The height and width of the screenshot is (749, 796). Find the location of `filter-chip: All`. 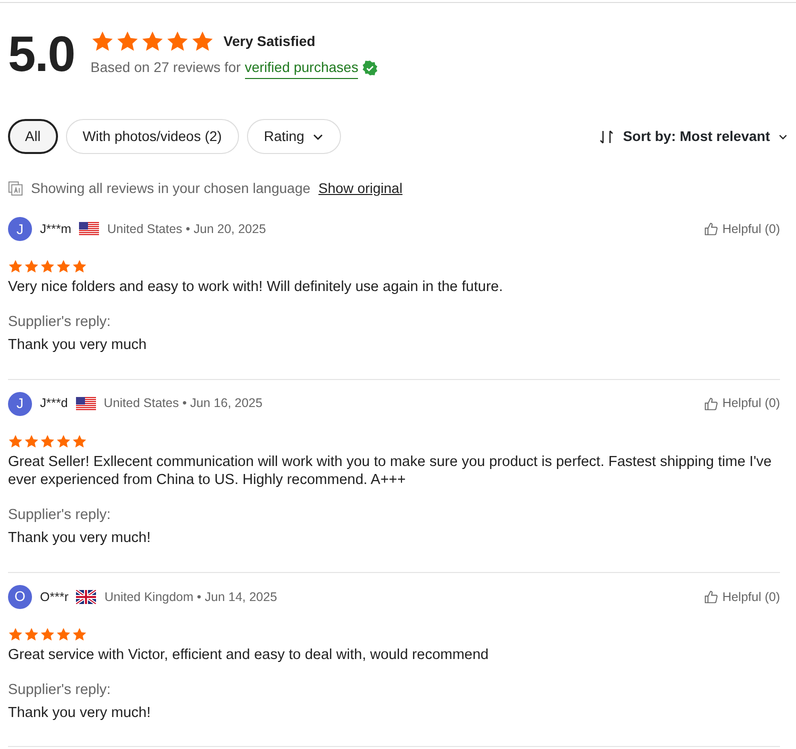

filter-chip: All is located at coordinates (33, 136).